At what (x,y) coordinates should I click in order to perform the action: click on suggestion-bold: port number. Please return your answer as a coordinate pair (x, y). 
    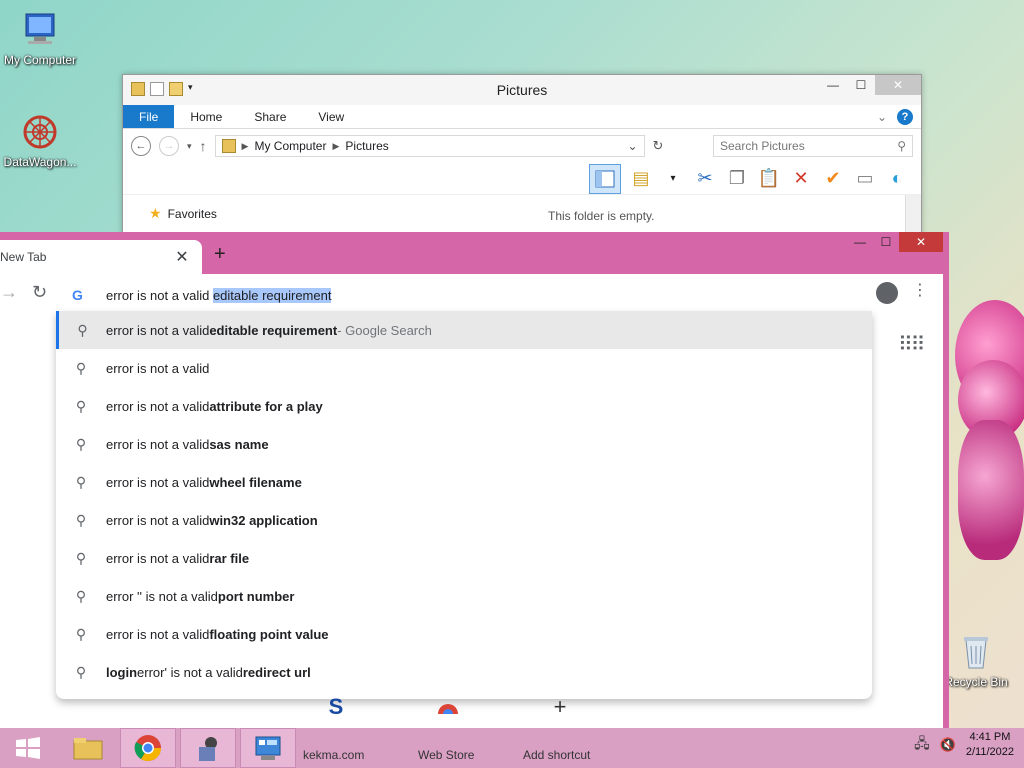
    Looking at the image, I should click on (256, 596).